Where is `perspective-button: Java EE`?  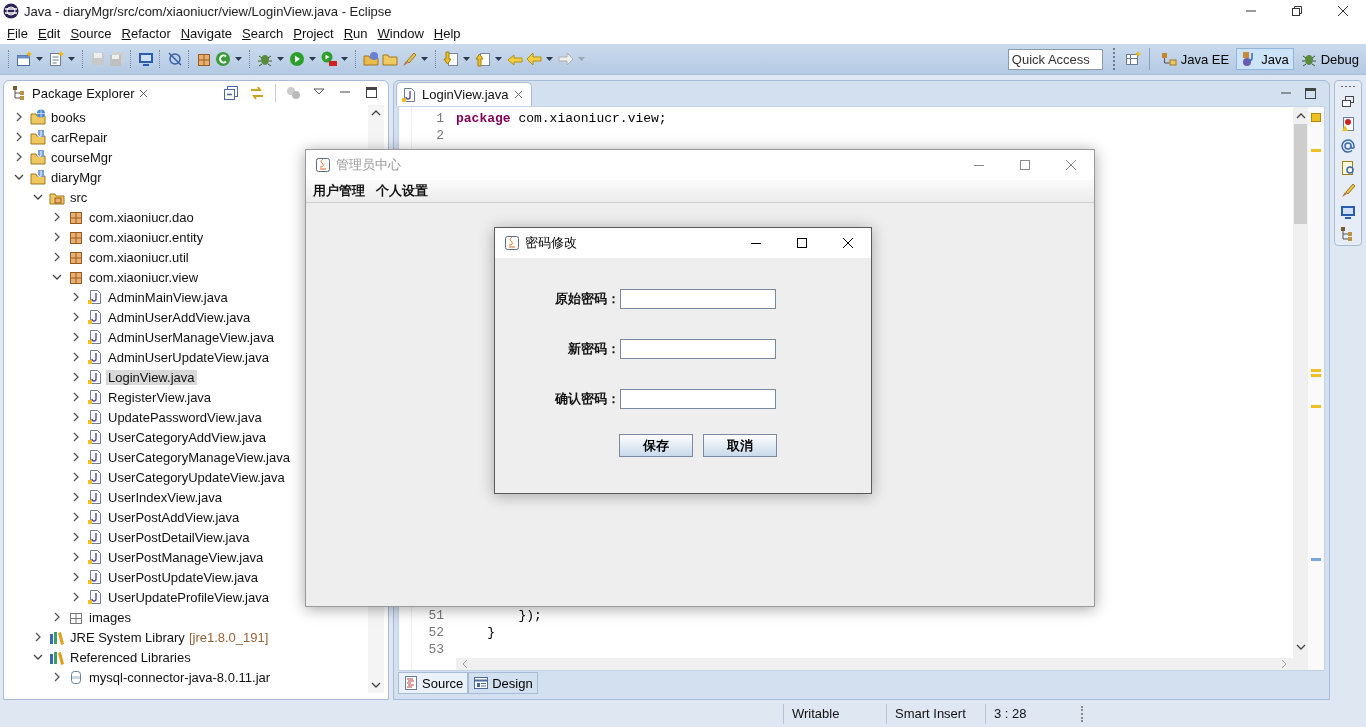 perspective-button: Java EE is located at coordinates (1195, 59).